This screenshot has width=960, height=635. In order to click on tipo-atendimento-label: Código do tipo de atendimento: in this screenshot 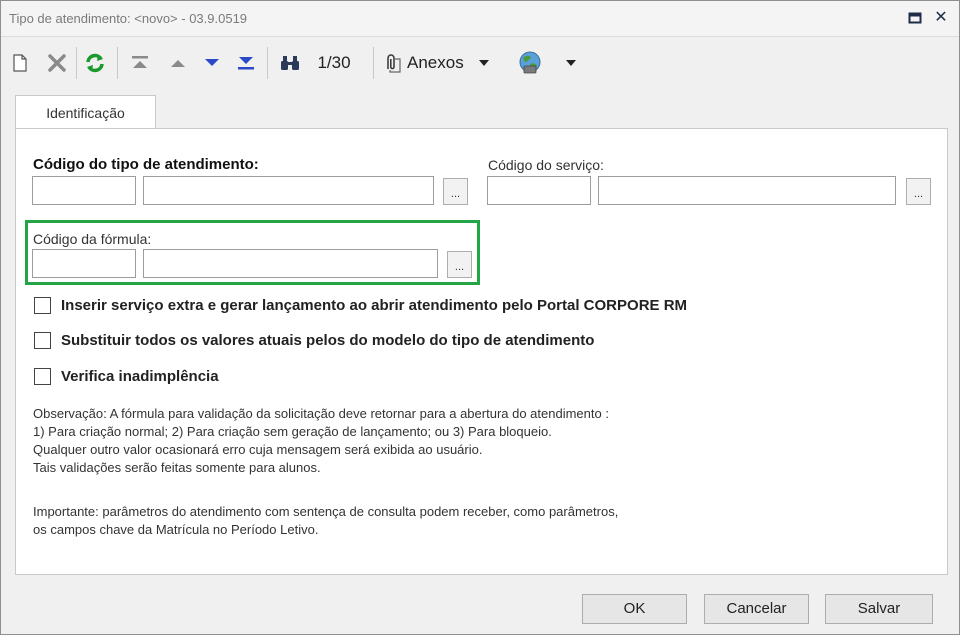, I will do `click(146, 164)`.